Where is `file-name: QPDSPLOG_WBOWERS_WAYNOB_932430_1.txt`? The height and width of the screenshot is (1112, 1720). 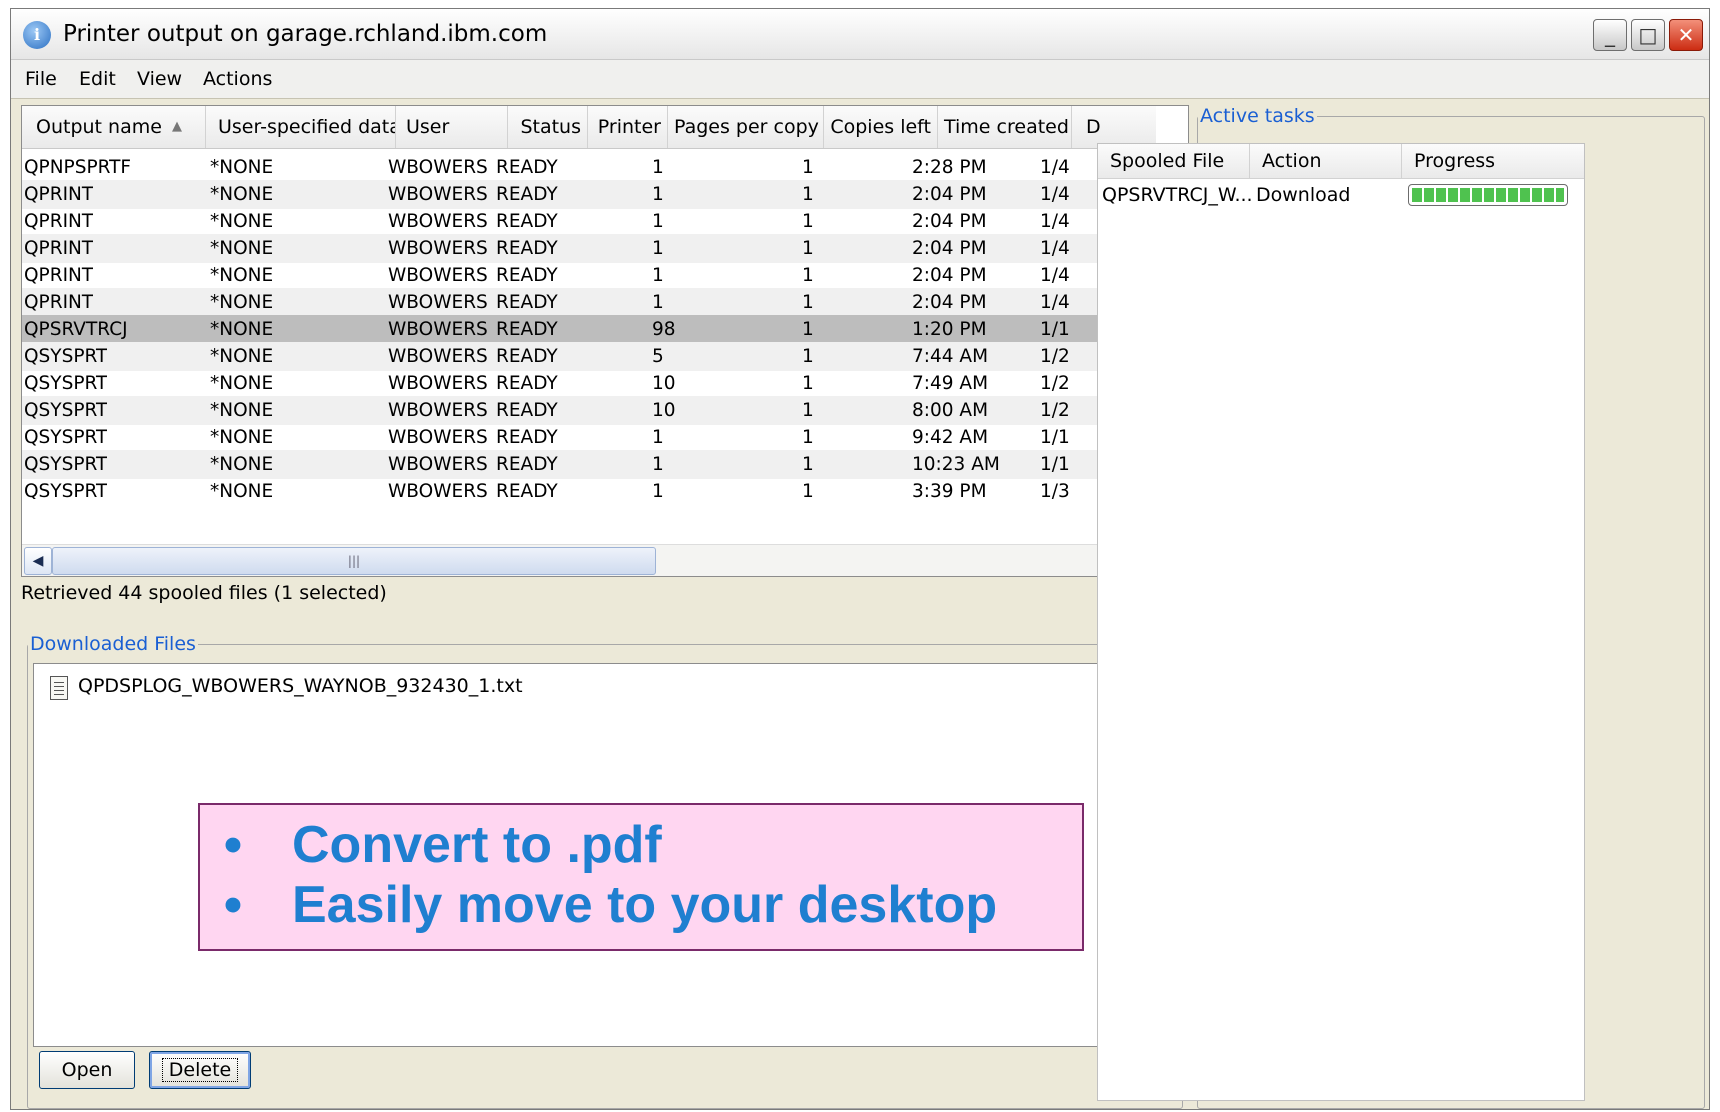
file-name: QPDSPLOG_WBOWERS_WAYNOB_932430_1.txt is located at coordinates (300, 686).